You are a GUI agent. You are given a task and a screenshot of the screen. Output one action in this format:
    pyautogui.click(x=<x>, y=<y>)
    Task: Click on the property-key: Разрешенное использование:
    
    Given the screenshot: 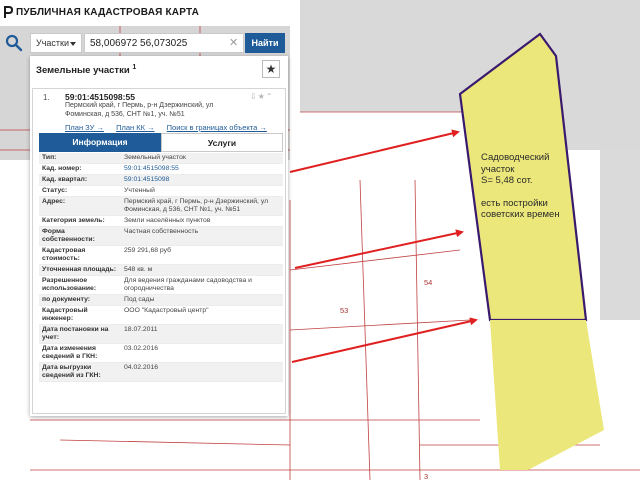 What is the action you would take?
    pyautogui.click(x=80, y=285)
    